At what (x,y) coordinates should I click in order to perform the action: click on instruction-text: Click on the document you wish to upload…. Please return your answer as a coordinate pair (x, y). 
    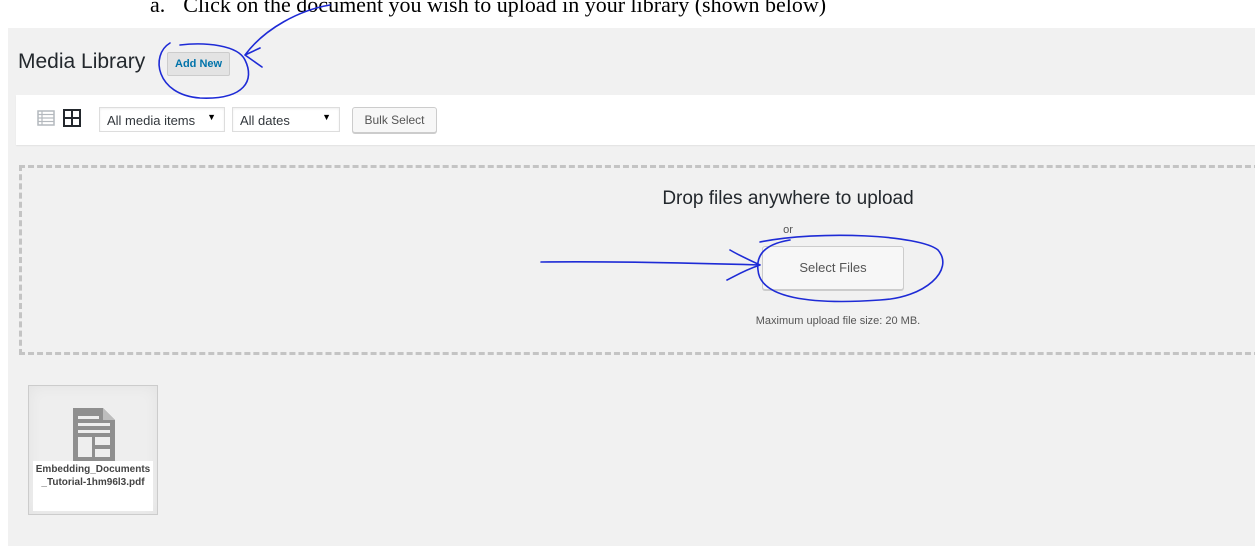
    Looking at the image, I should click on (505, 8).